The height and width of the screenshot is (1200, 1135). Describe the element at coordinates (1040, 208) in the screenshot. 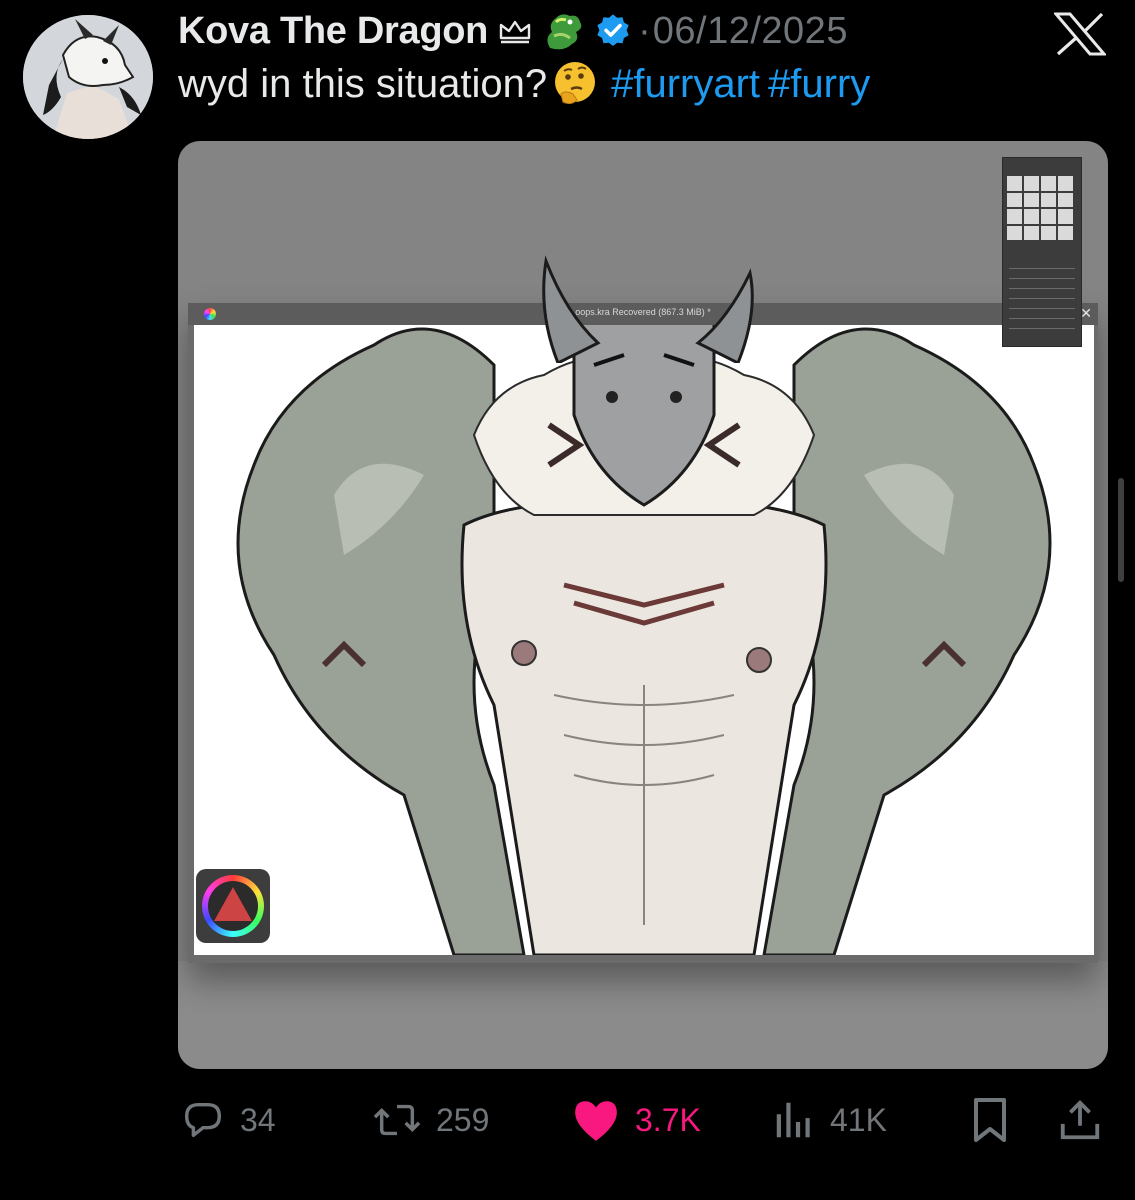

I see `brush-preset-grid` at that location.